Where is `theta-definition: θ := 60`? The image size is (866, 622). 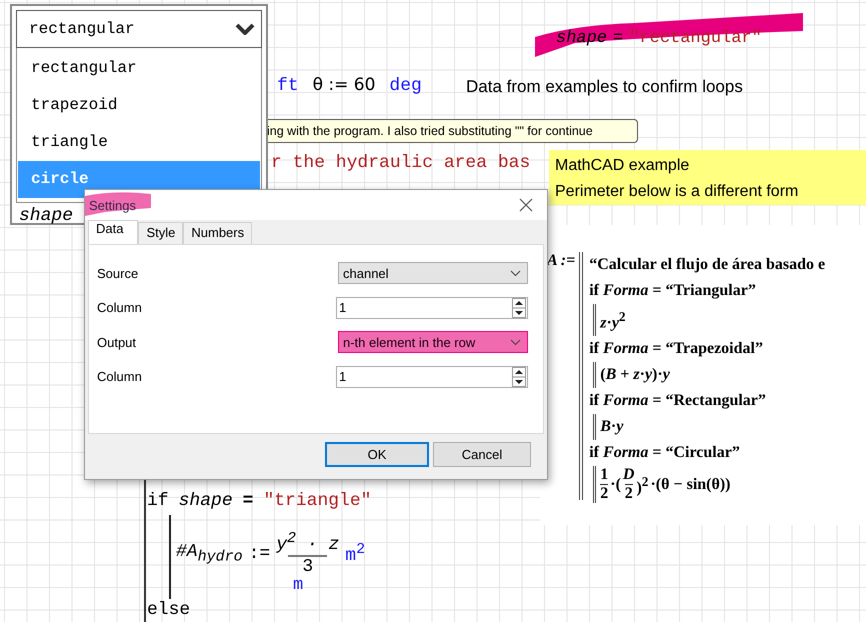
theta-definition: θ := 60 is located at coordinates (344, 85).